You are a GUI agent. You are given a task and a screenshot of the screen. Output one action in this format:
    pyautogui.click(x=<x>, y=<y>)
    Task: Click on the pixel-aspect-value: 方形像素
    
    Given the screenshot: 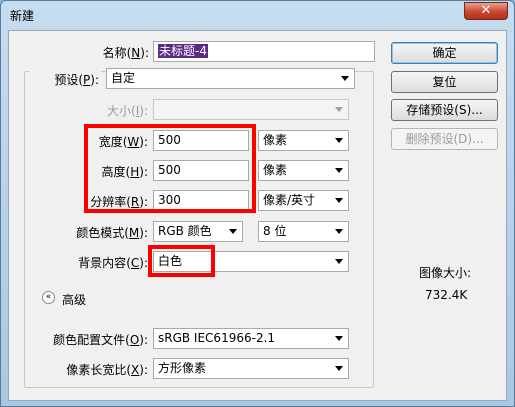 What is the action you would take?
    pyautogui.click(x=182, y=368)
    